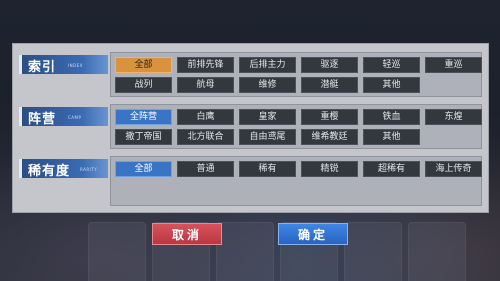 The width and height of the screenshot is (500, 281). Describe the element at coordinates (49, 171) in the screenshot. I see `section-title: 稀有度` at that location.